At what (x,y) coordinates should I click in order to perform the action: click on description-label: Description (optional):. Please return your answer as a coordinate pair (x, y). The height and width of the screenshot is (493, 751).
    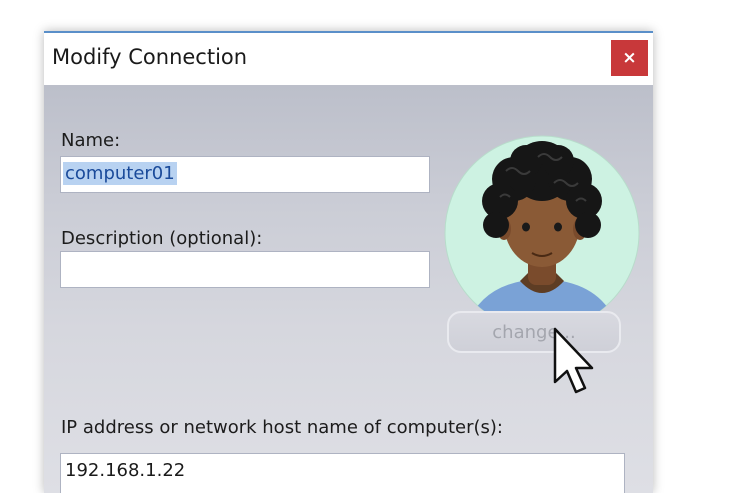
    Looking at the image, I should click on (162, 238).